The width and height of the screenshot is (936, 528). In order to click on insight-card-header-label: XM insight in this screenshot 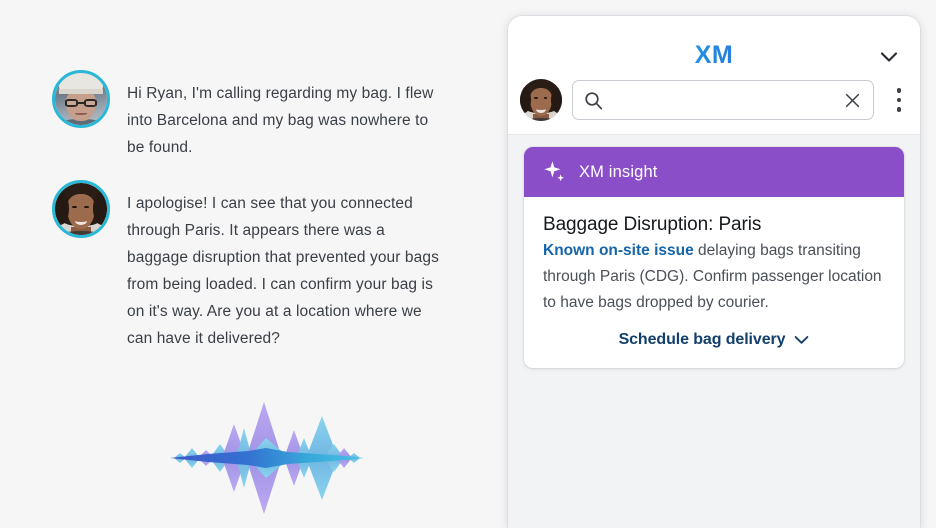, I will do `click(618, 171)`.